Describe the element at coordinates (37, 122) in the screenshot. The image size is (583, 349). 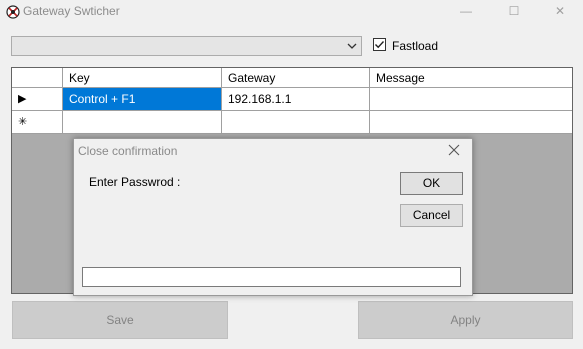
I see `row-header: ✳` at that location.